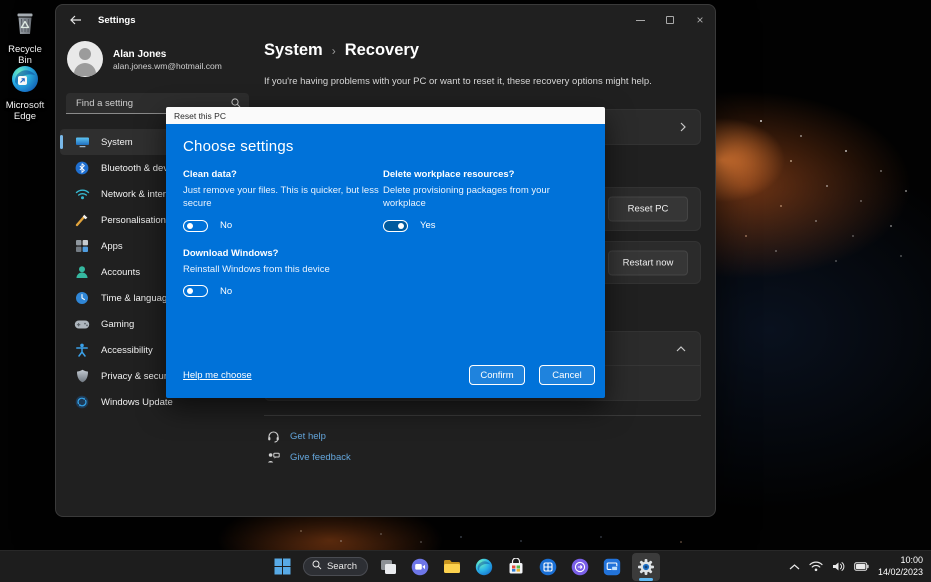 The image size is (931, 582). I want to click on apps-icon, so click(82, 246).